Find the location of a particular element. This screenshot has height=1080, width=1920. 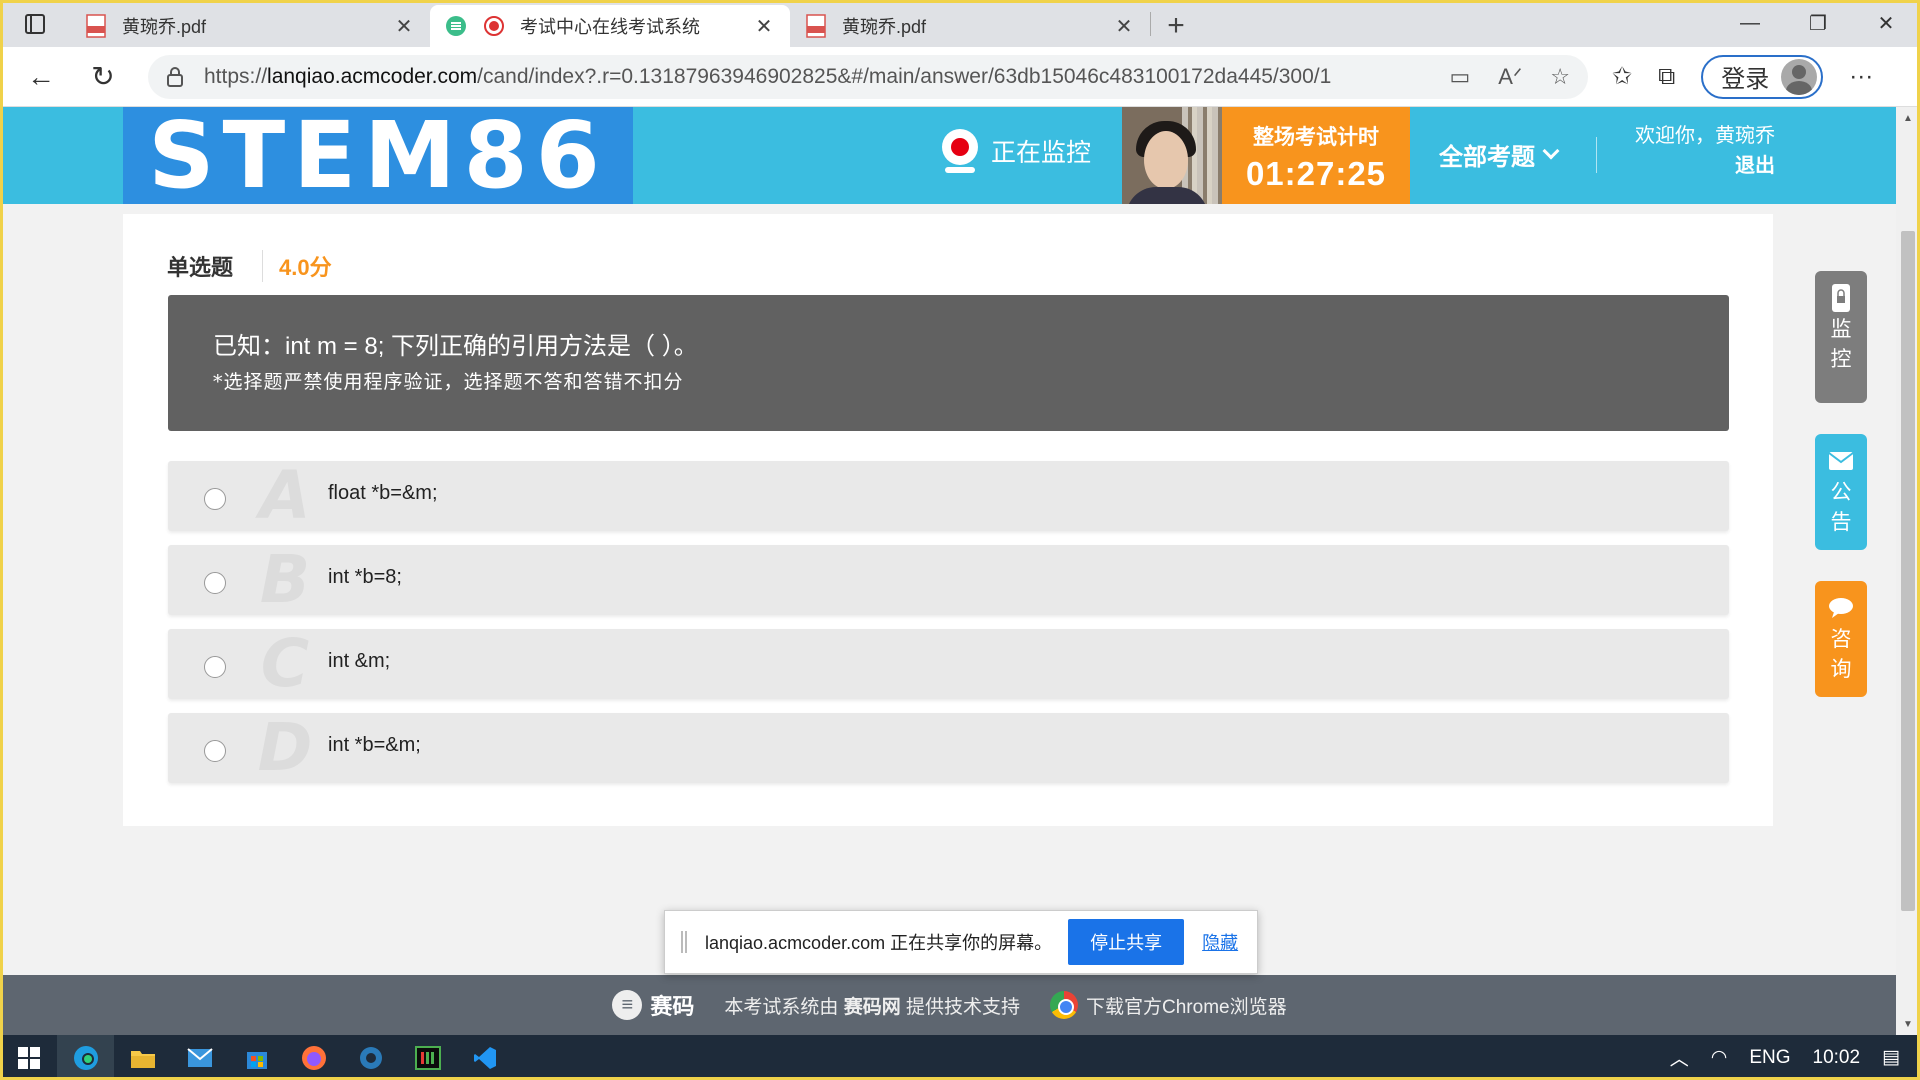

browser-tab-pdf-2: 黄琬乔.pdf ✕ is located at coordinates (970, 26).